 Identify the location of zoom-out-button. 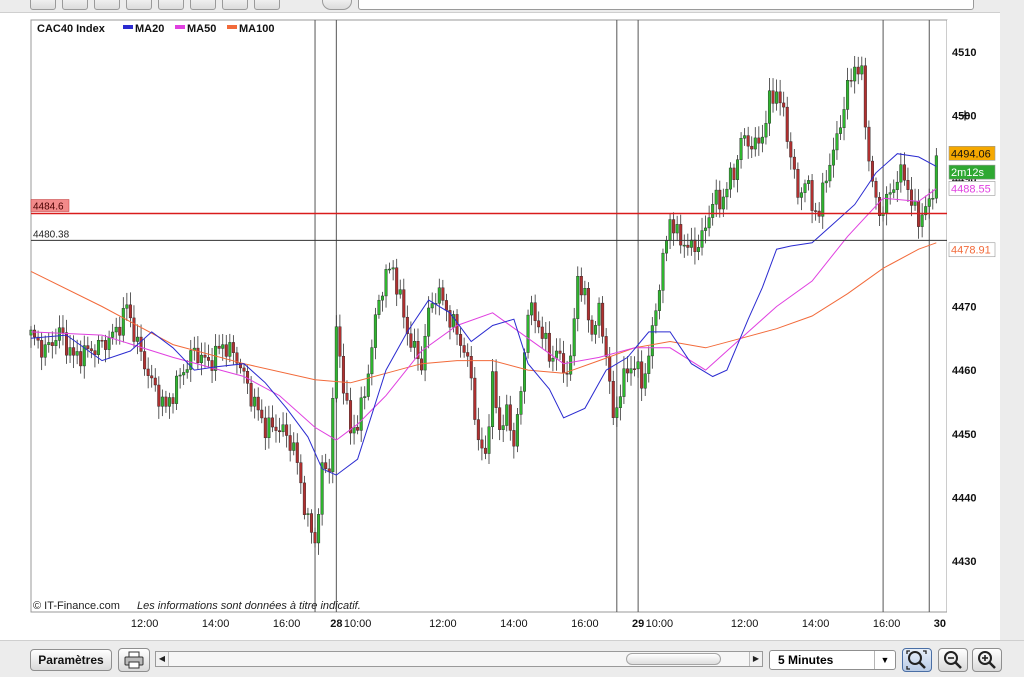
(953, 660).